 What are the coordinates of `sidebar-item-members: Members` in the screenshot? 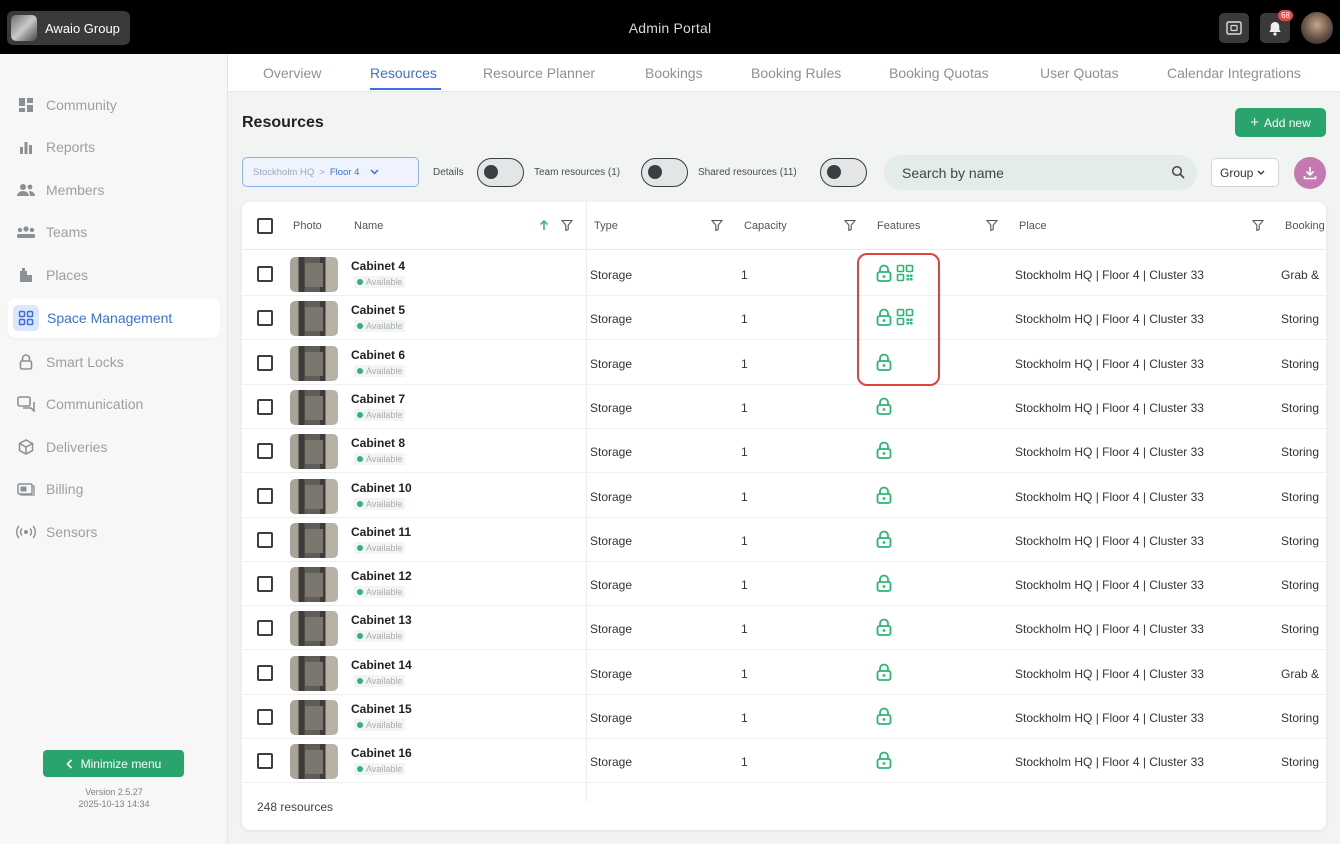 It's located at (114, 190).